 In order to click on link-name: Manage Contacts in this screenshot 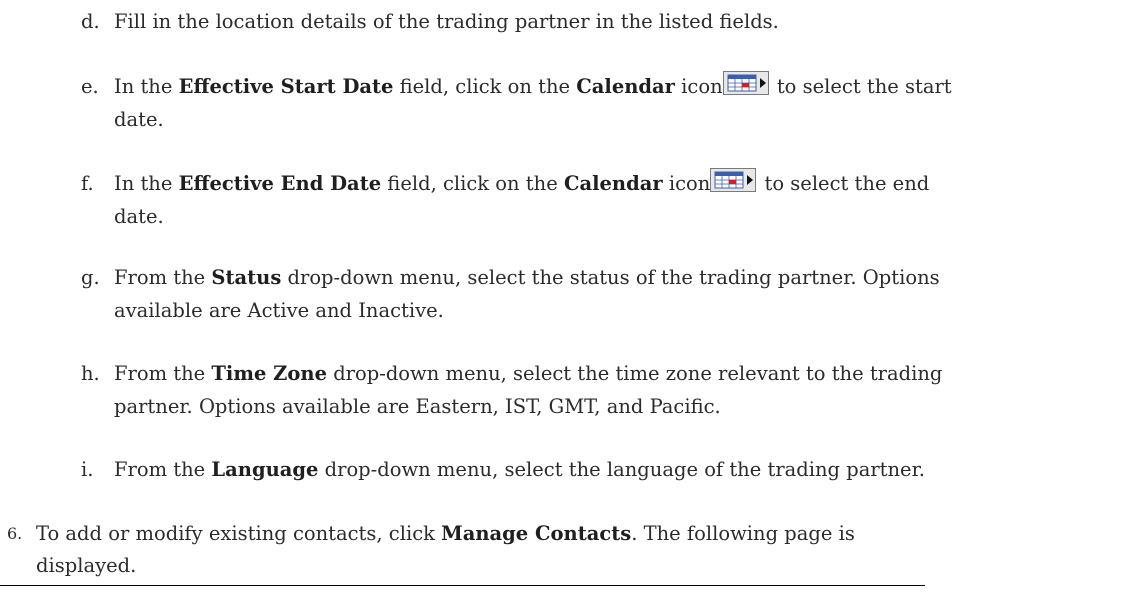, I will do `click(536, 533)`.